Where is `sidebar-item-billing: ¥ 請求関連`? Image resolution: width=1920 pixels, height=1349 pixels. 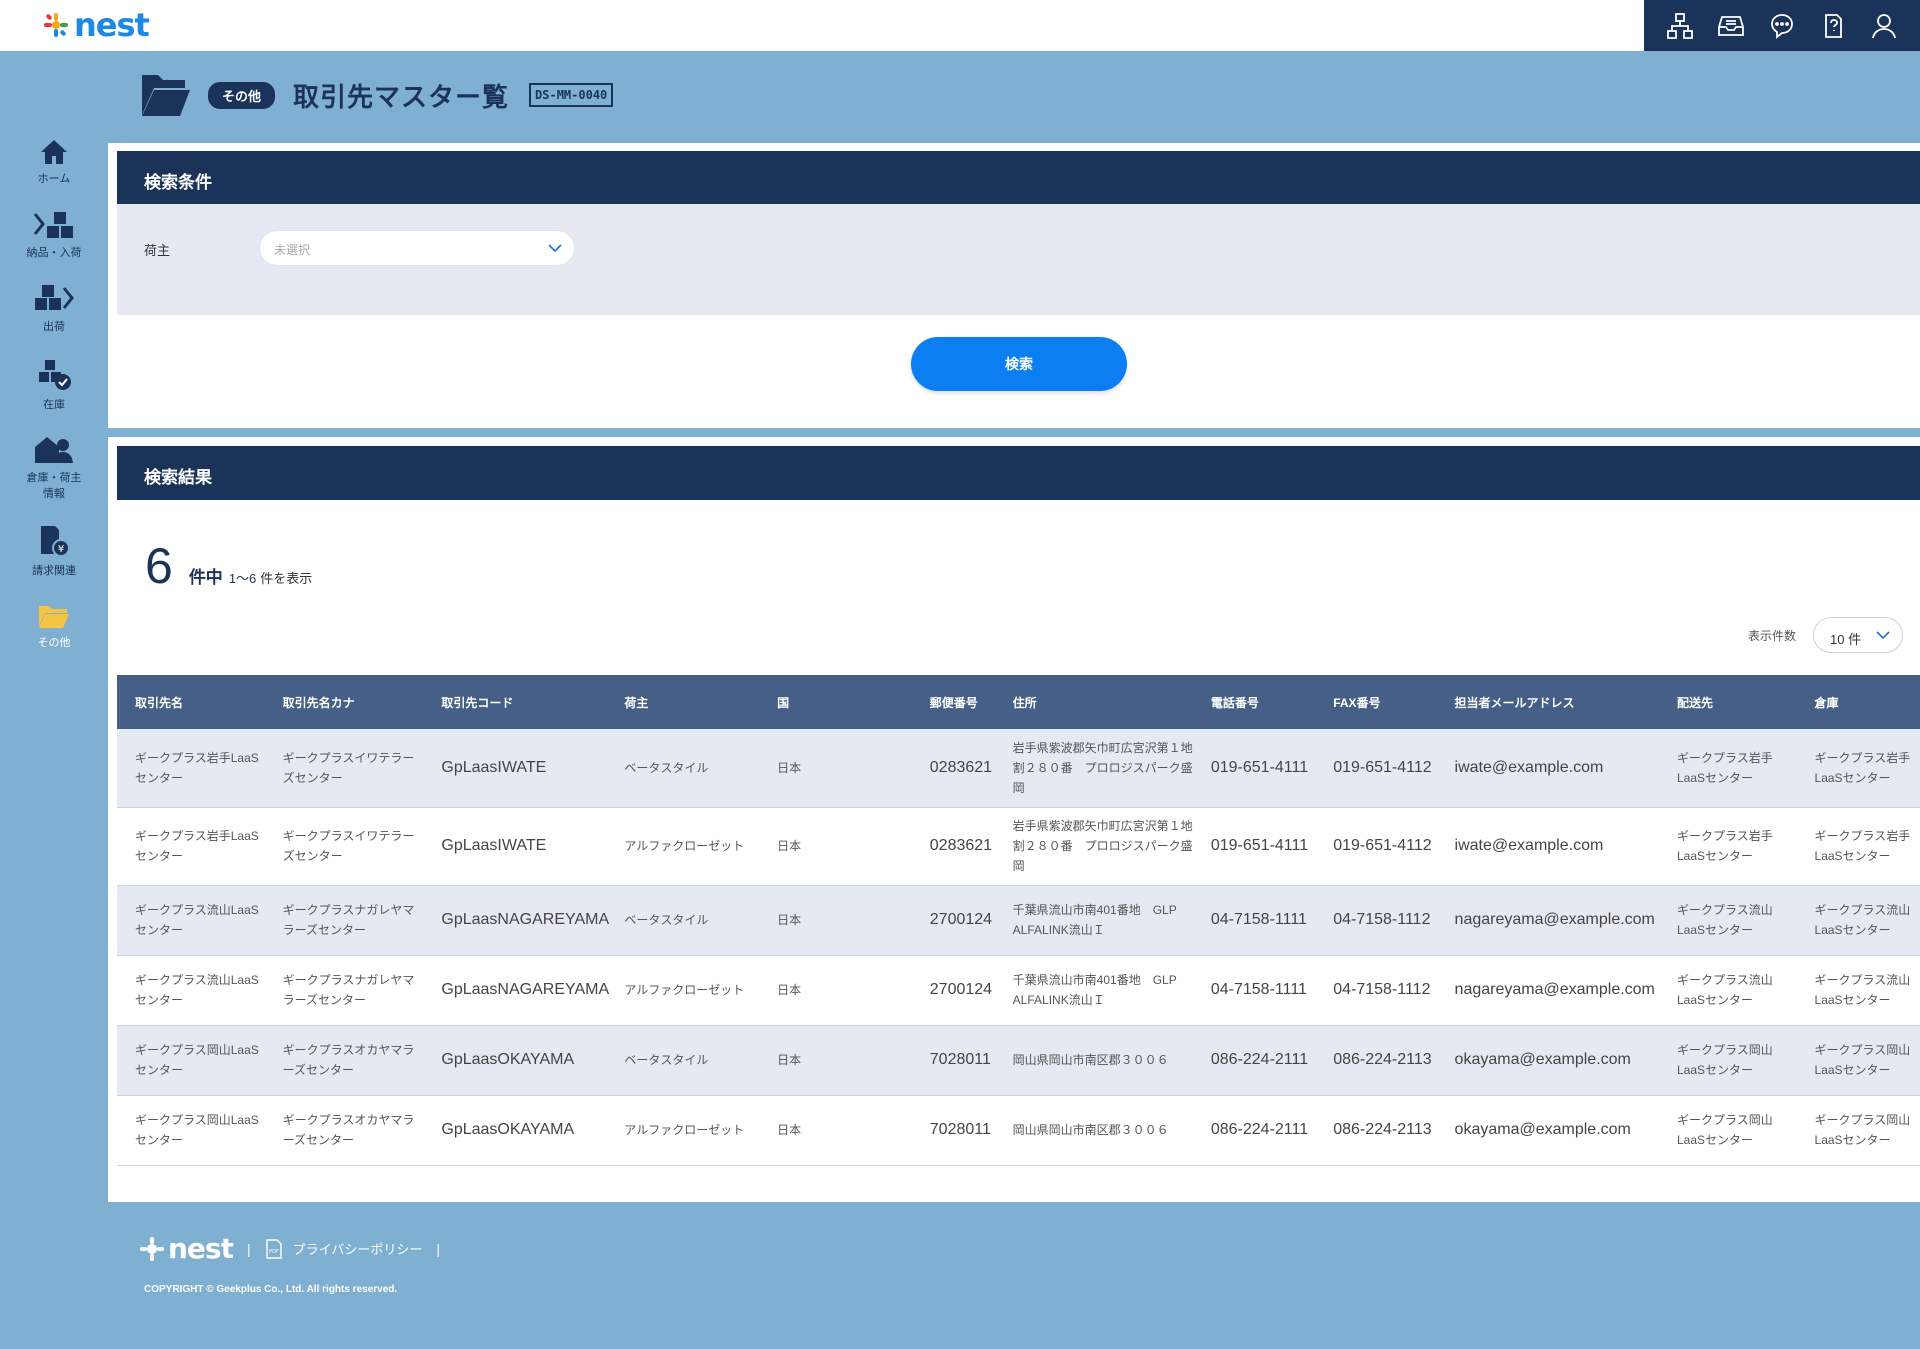
sidebar-item-billing: ¥ 請求関連 is located at coordinates (54, 551).